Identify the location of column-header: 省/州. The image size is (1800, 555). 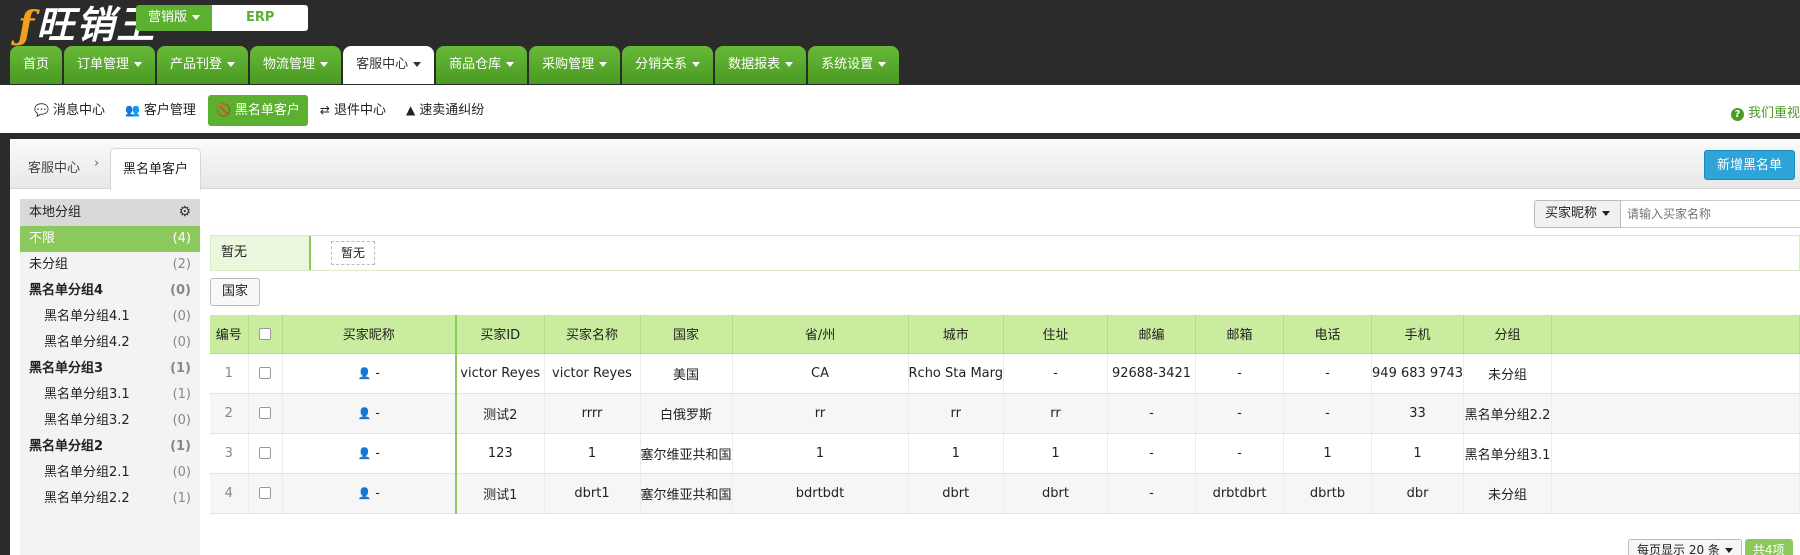
(820, 334).